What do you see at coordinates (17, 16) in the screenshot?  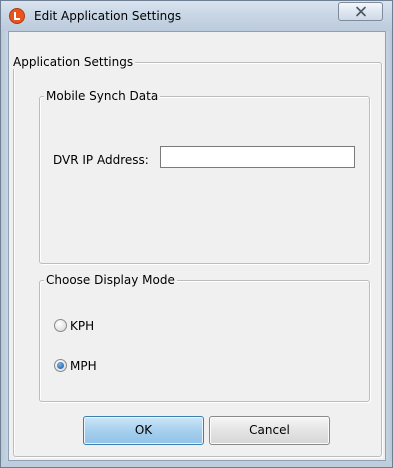 I see `app-logo-icon` at bounding box center [17, 16].